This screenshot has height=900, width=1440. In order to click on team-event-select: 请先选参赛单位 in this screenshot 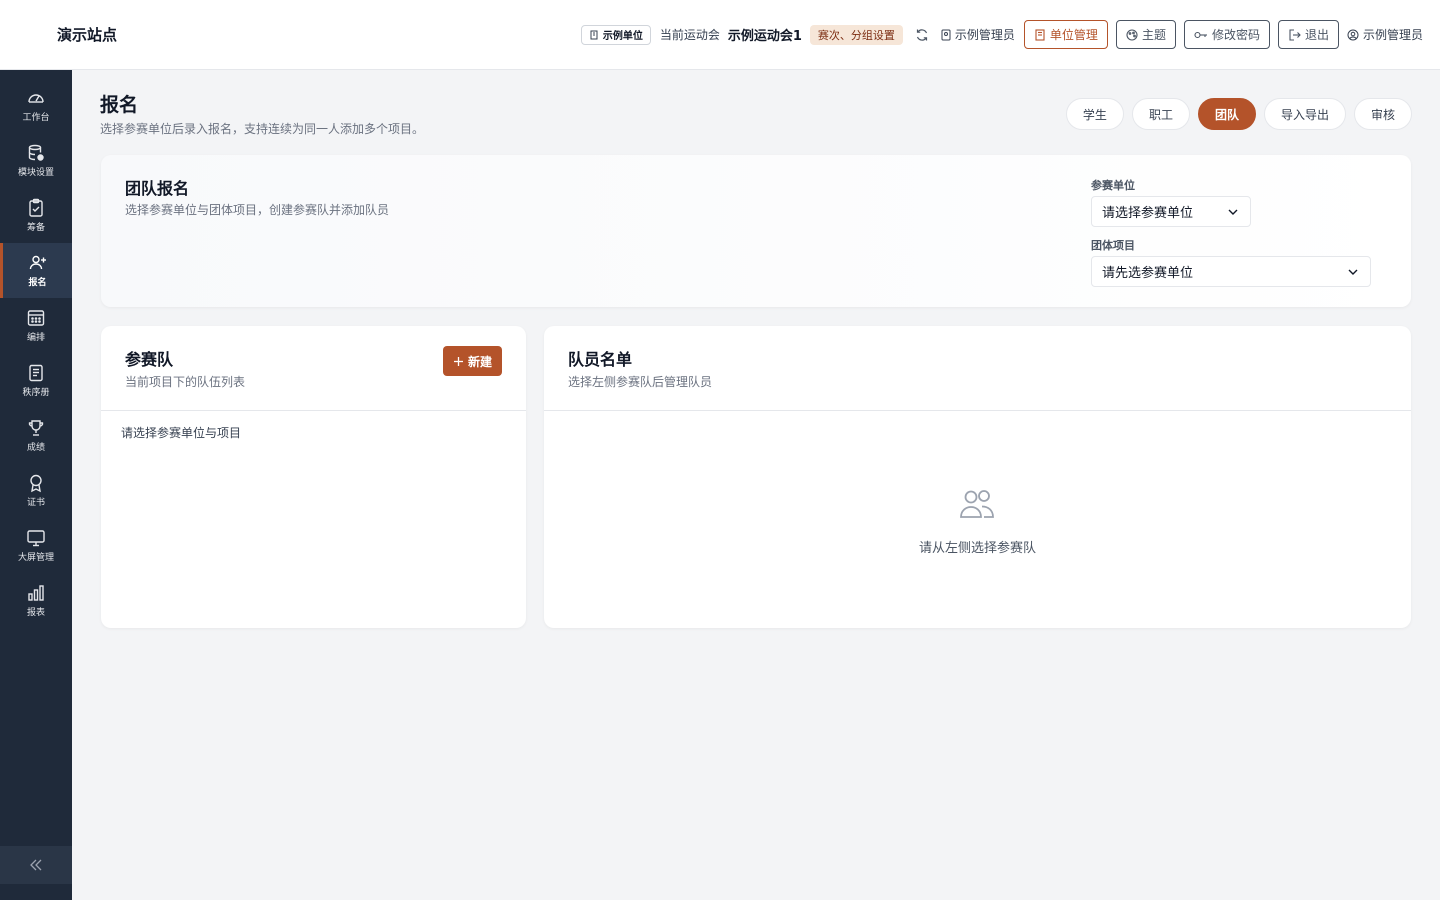, I will do `click(1231, 271)`.